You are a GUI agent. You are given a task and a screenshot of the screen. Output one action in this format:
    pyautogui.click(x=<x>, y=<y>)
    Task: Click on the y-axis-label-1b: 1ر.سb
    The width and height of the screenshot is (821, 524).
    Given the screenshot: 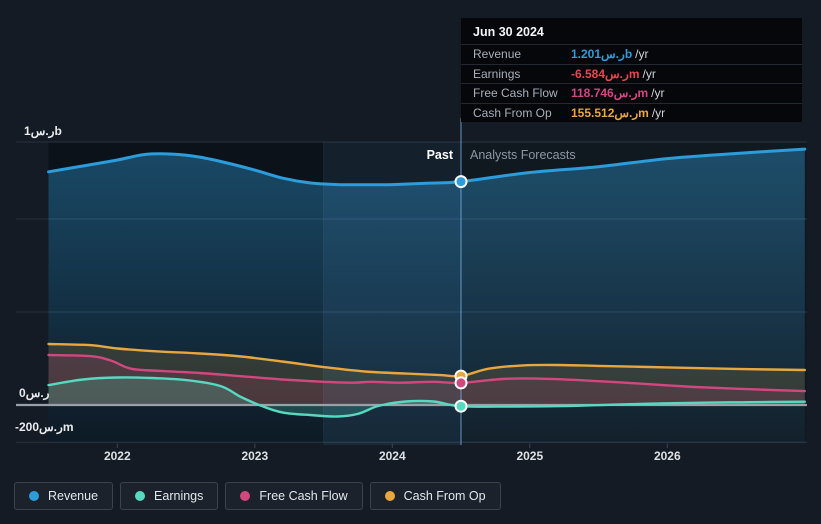 What is the action you would take?
    pyautogui.click(x=43, y=131)
    